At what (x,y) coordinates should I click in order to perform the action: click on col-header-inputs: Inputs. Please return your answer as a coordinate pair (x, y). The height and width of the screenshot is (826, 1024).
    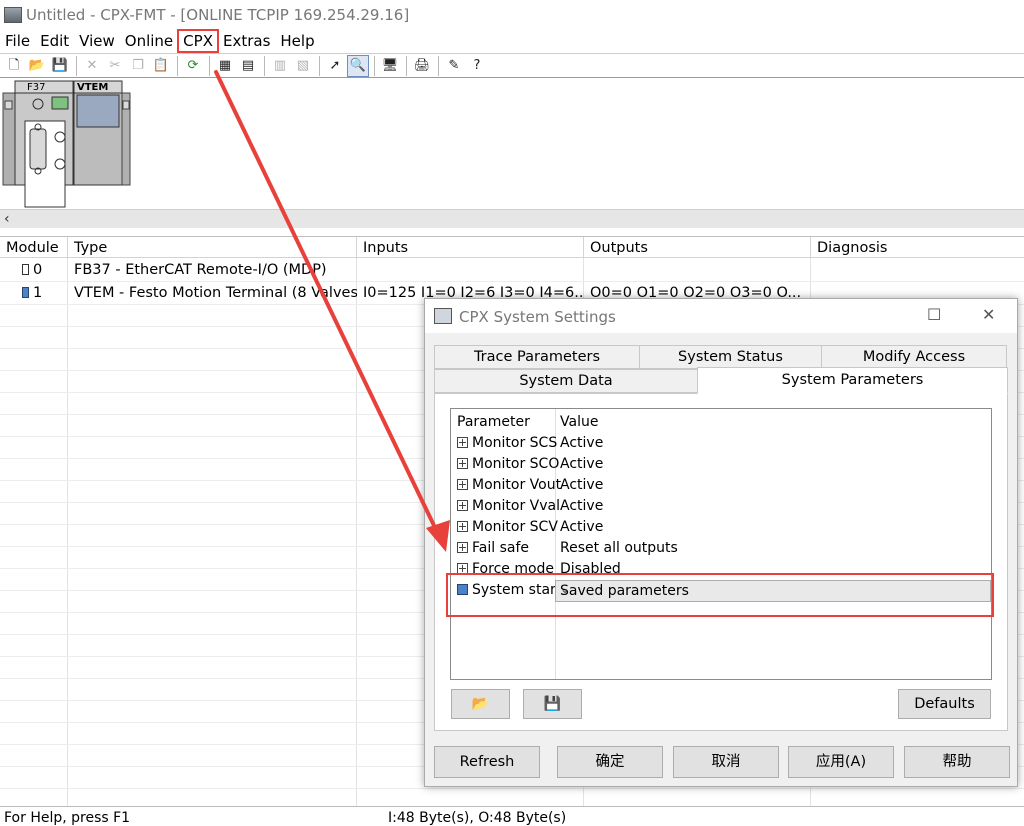
    Looking at the image, I should click on (470, 247).